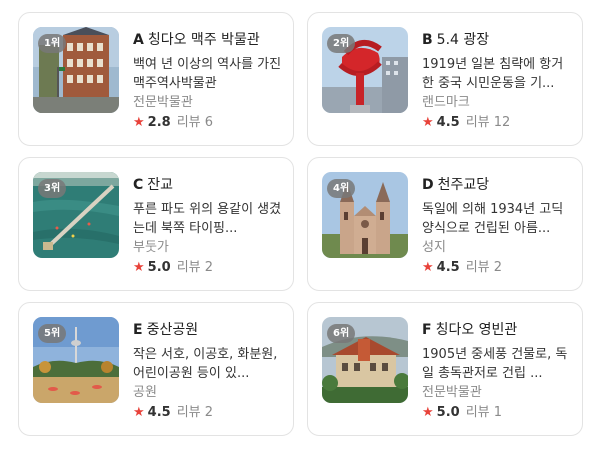 The width and height of the screenshot is (605, 450). What do you see at coordinates (195, 122) in the screenshot?
I see `review-count: 리뷰 6` at bounding box center [195, 122].